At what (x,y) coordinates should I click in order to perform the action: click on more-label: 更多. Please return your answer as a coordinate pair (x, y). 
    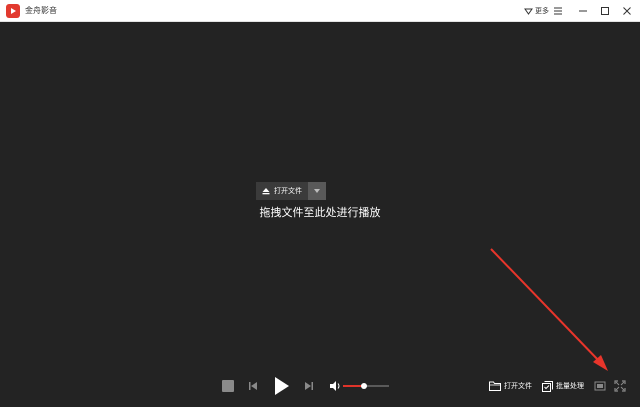
    Looking at the image, I should click on (542, 11).